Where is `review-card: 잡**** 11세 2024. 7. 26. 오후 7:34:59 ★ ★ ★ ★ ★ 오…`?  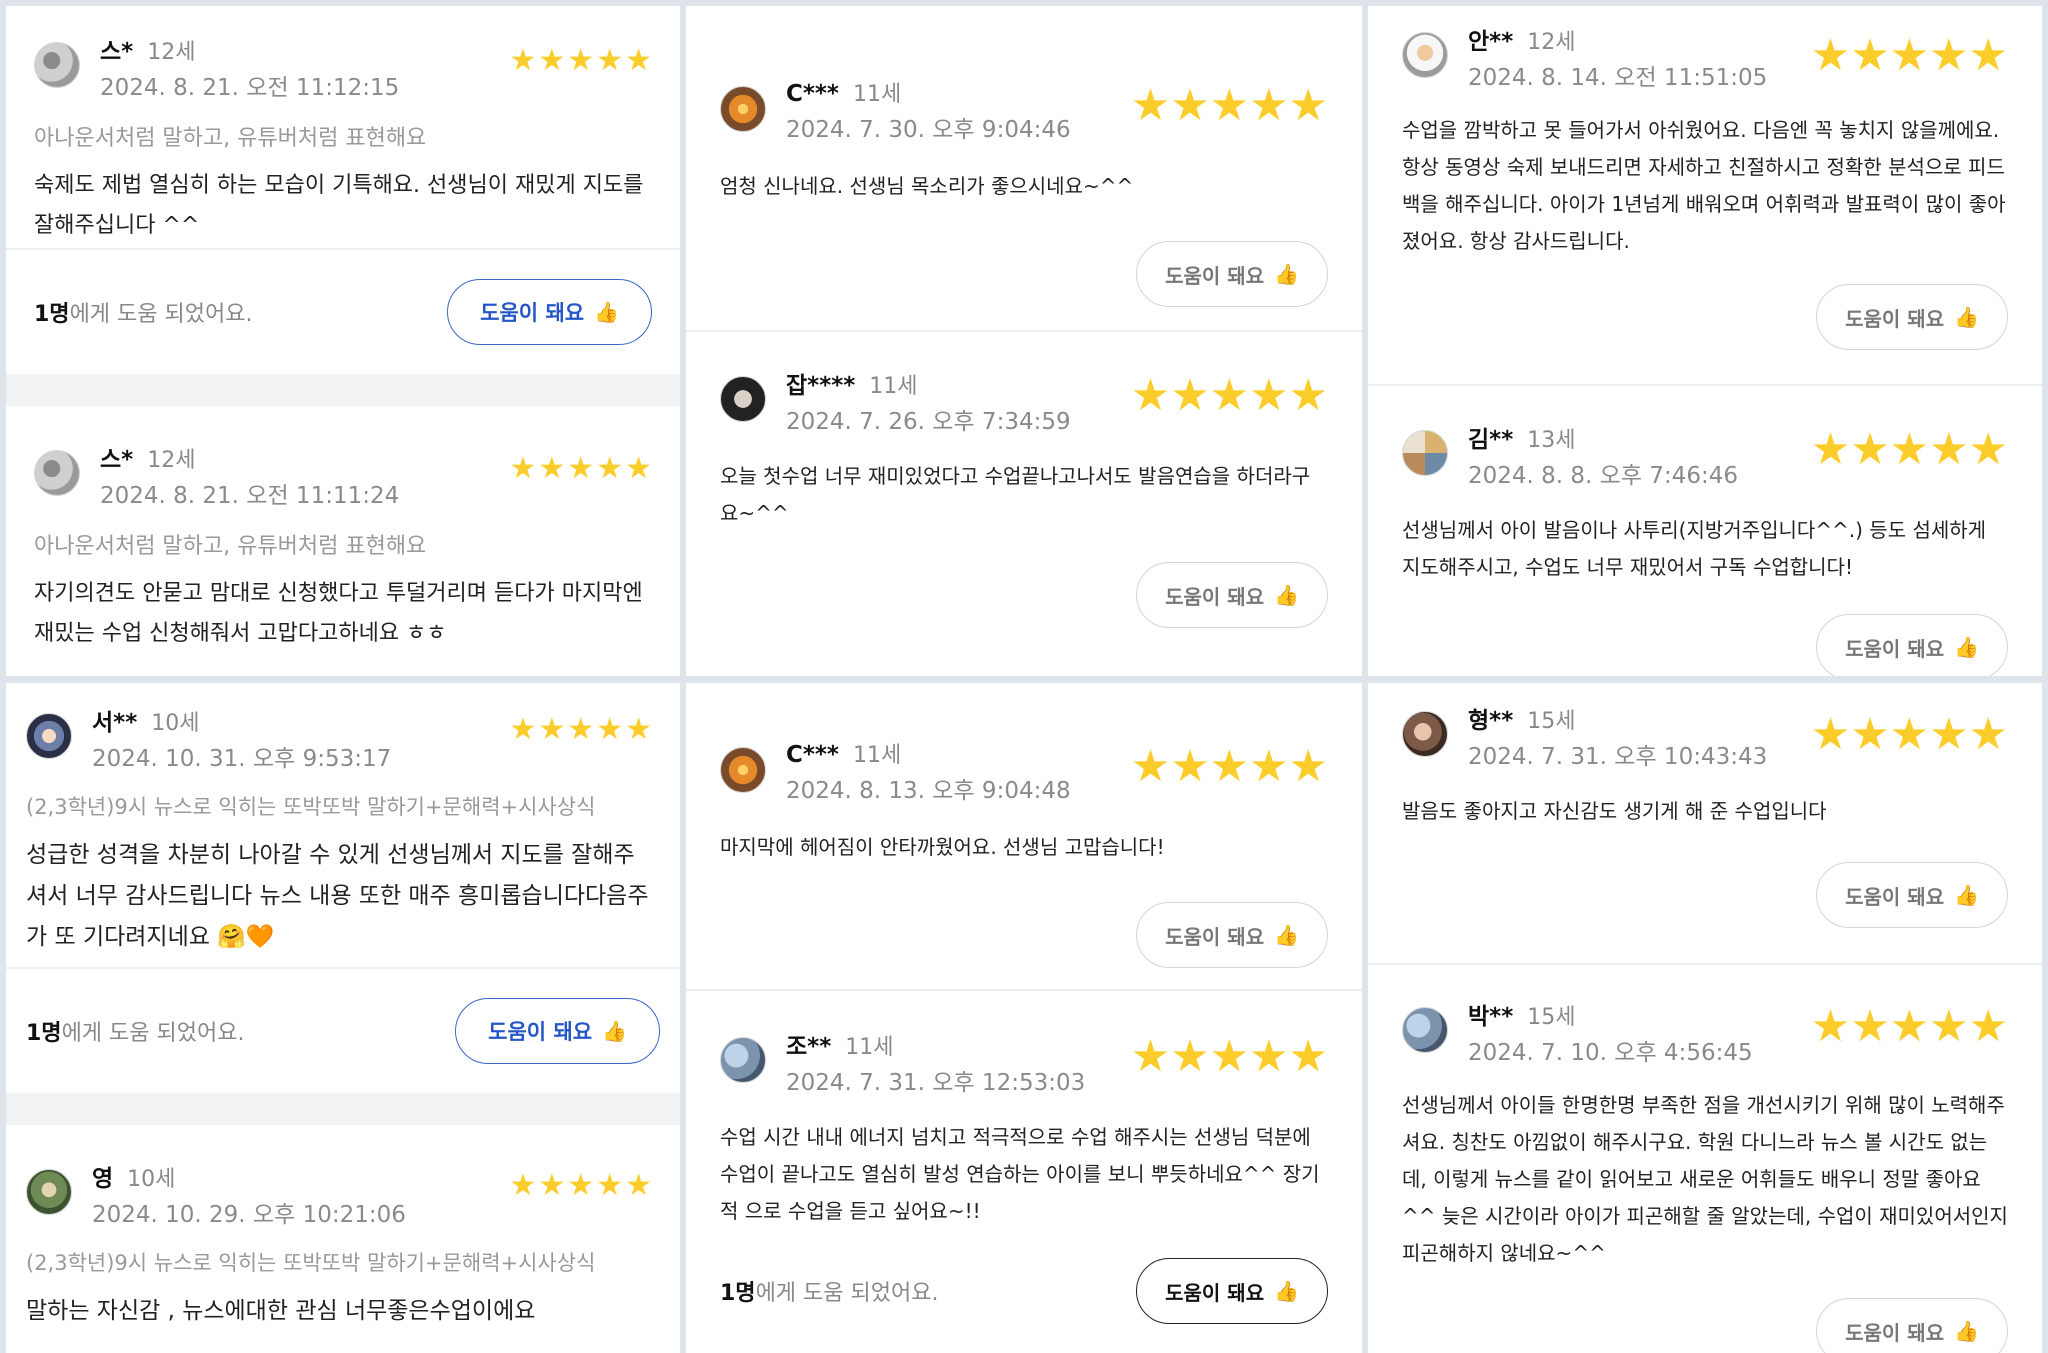
review-card: 잡**** 11세 2024. 7. 26. 오후 7:34:59 ★ ★ ★ ★ ★ 오… is located at coordinates (1024, 480).